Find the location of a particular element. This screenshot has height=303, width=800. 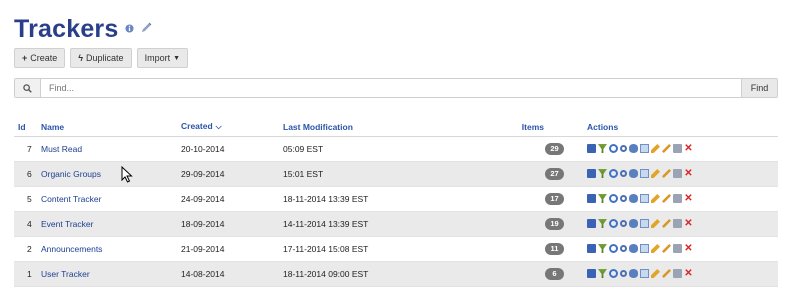

row-name-link: Must Read is located at coordinates (111, 148).